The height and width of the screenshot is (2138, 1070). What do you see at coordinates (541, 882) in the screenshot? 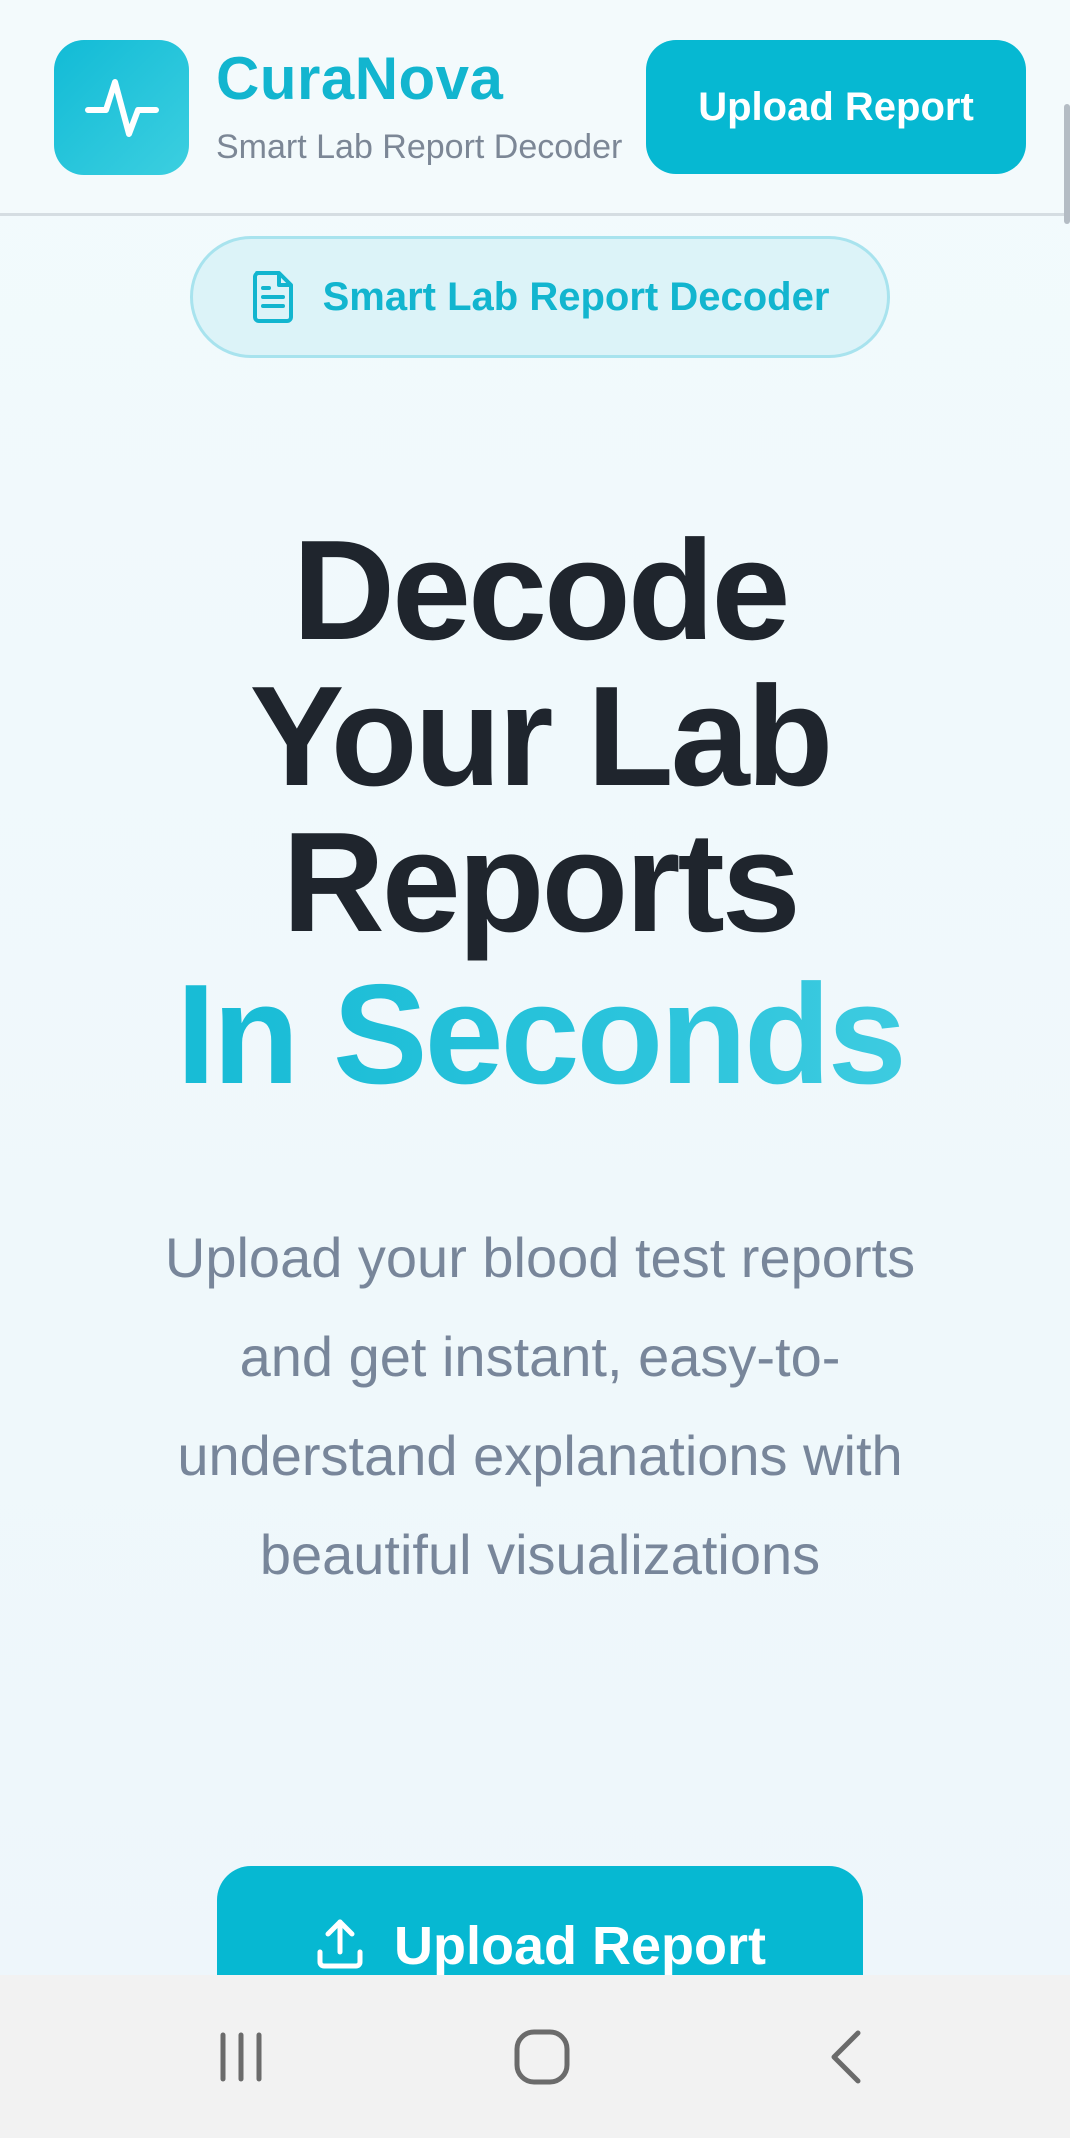
I see `hero-title-line: Reports` at bounding box center [541, 882].